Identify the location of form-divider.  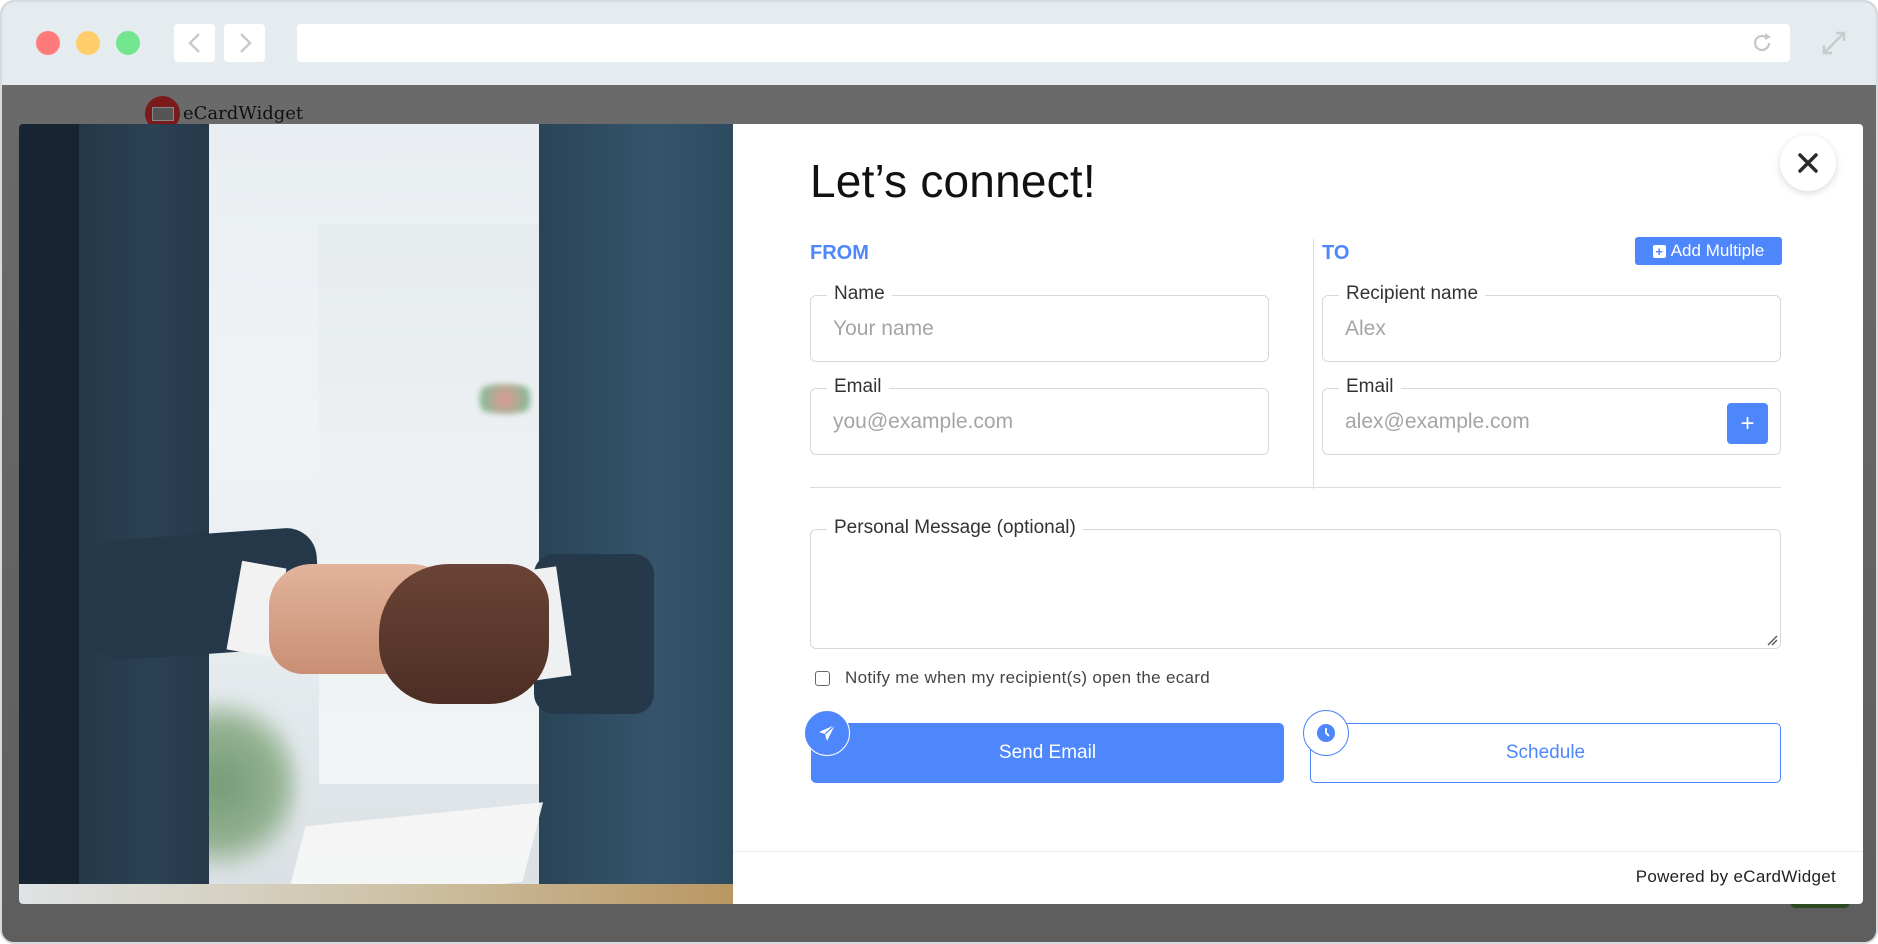
(1295, 487).